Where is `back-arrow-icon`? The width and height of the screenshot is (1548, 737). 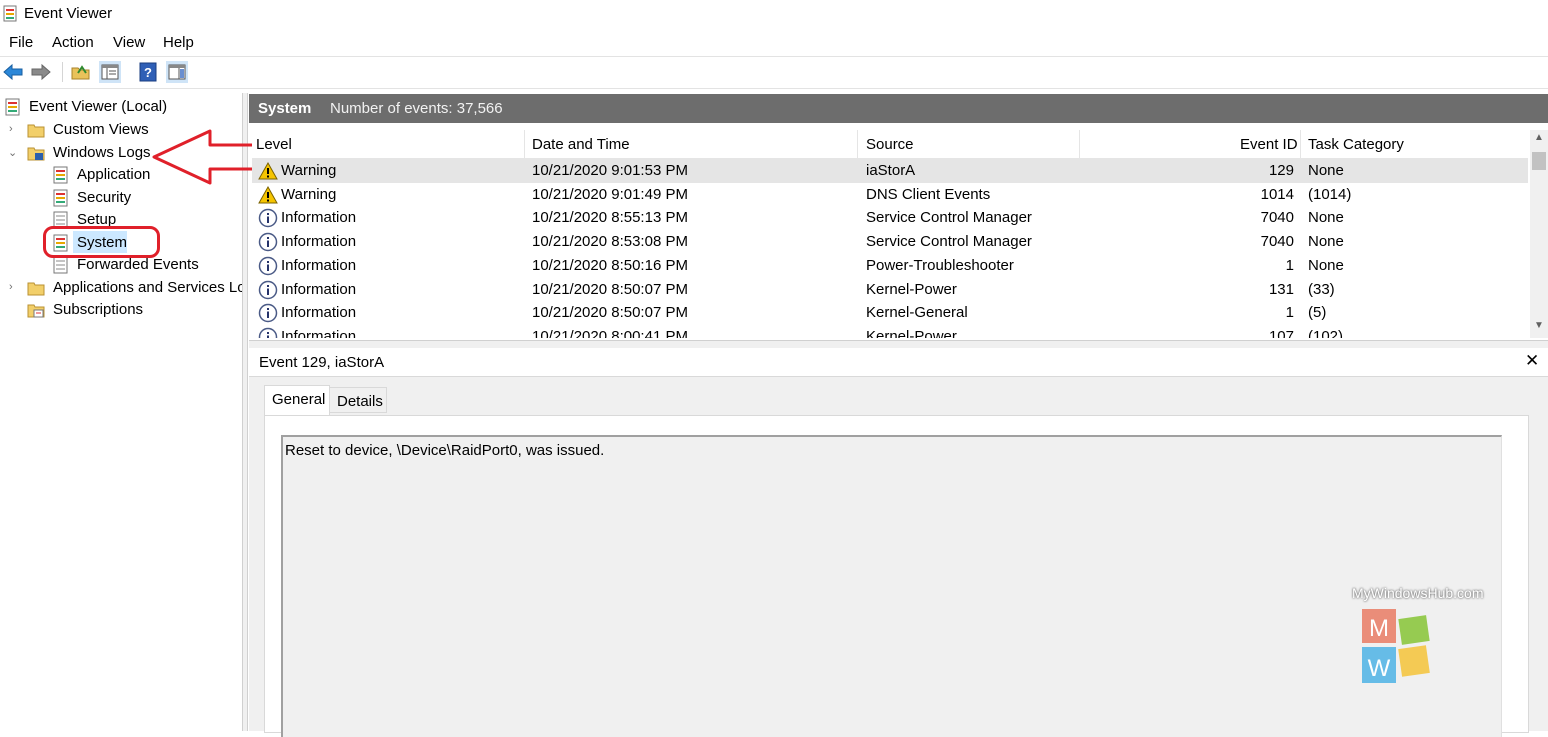 back-arrow-icon is located at coordinates (13, 72).